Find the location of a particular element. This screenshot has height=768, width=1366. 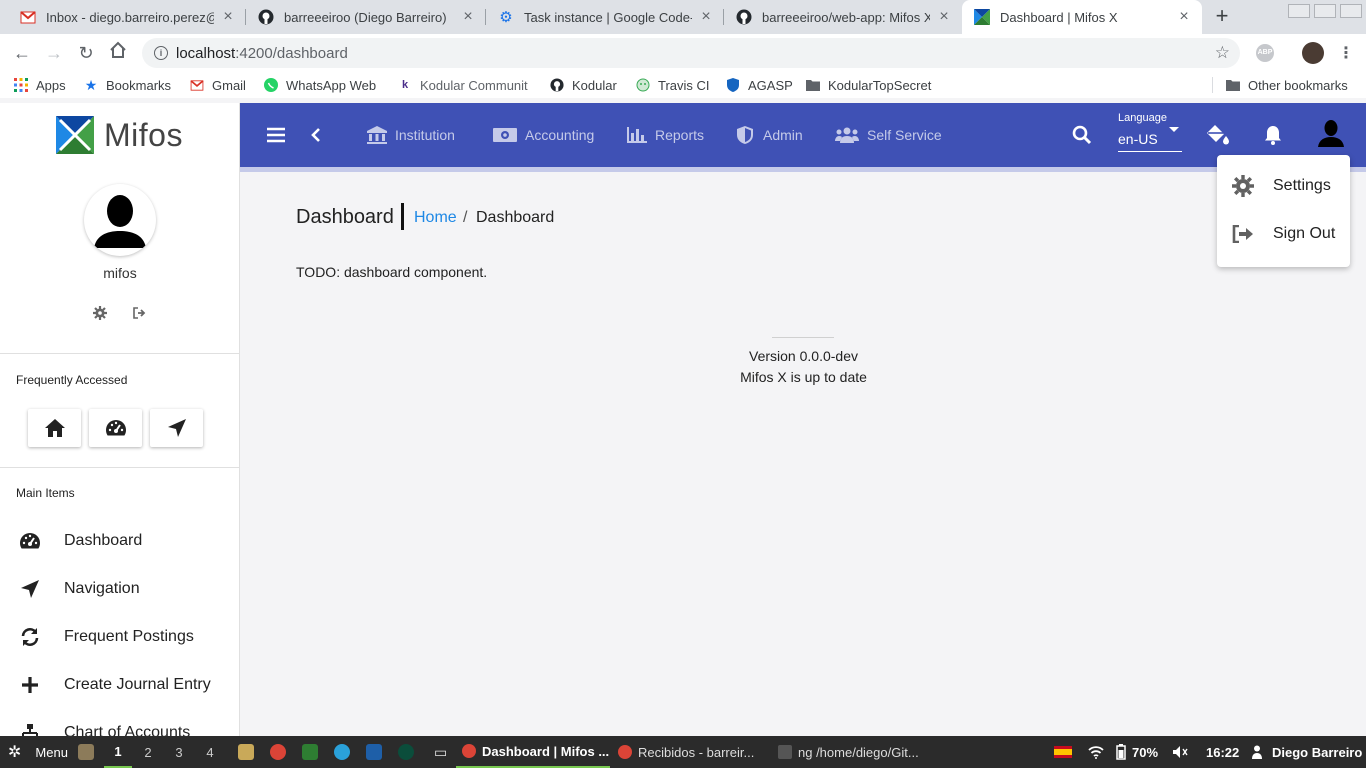

start-menu-button: ✲ Menu is located at coordinates (38, 752).